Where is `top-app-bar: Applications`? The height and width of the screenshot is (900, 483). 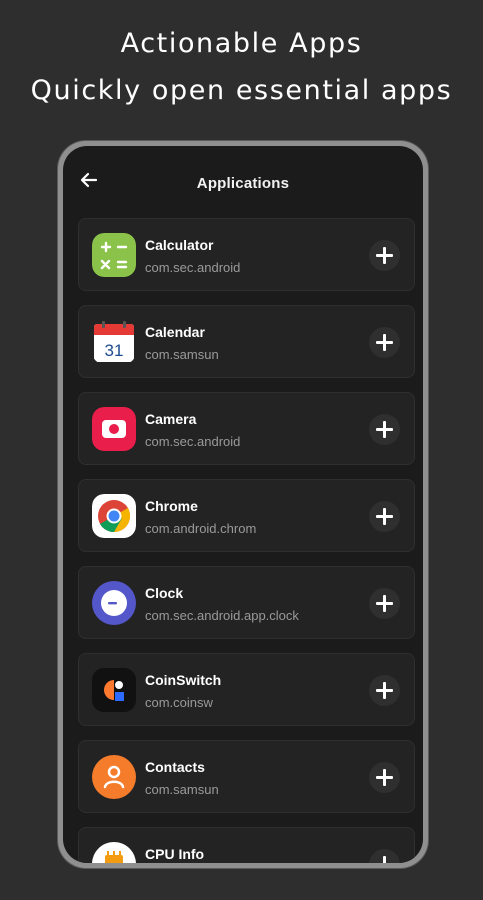
top-app-bar: Applications is located at coordinates (243, 178).